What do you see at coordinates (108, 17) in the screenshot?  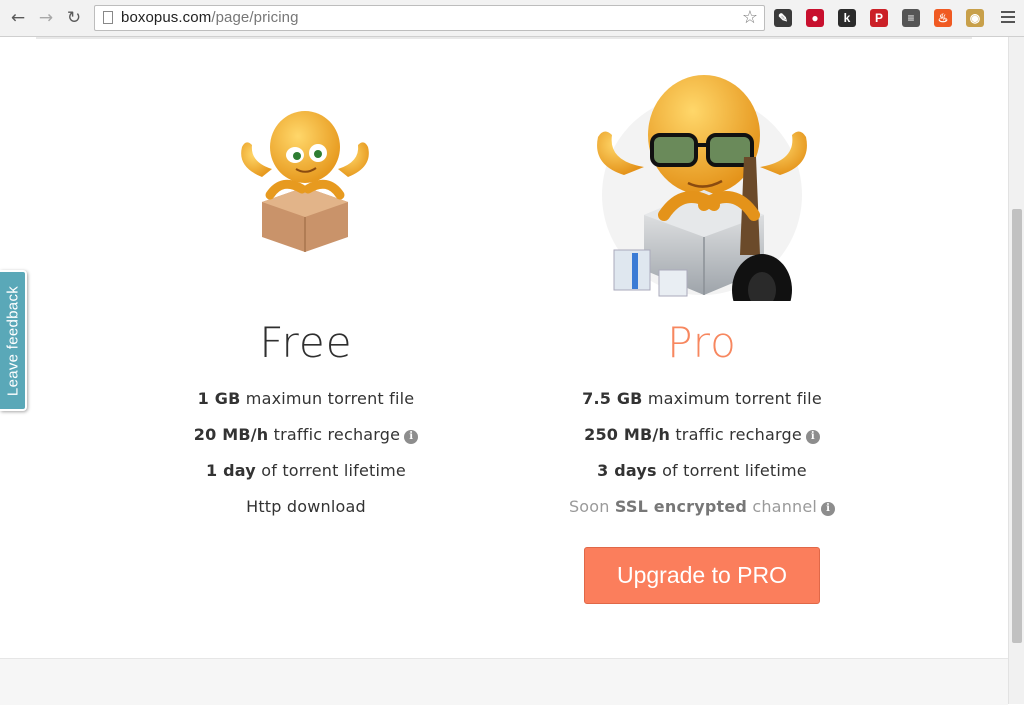 I see `page-icon` at bounding box center [108, 17].